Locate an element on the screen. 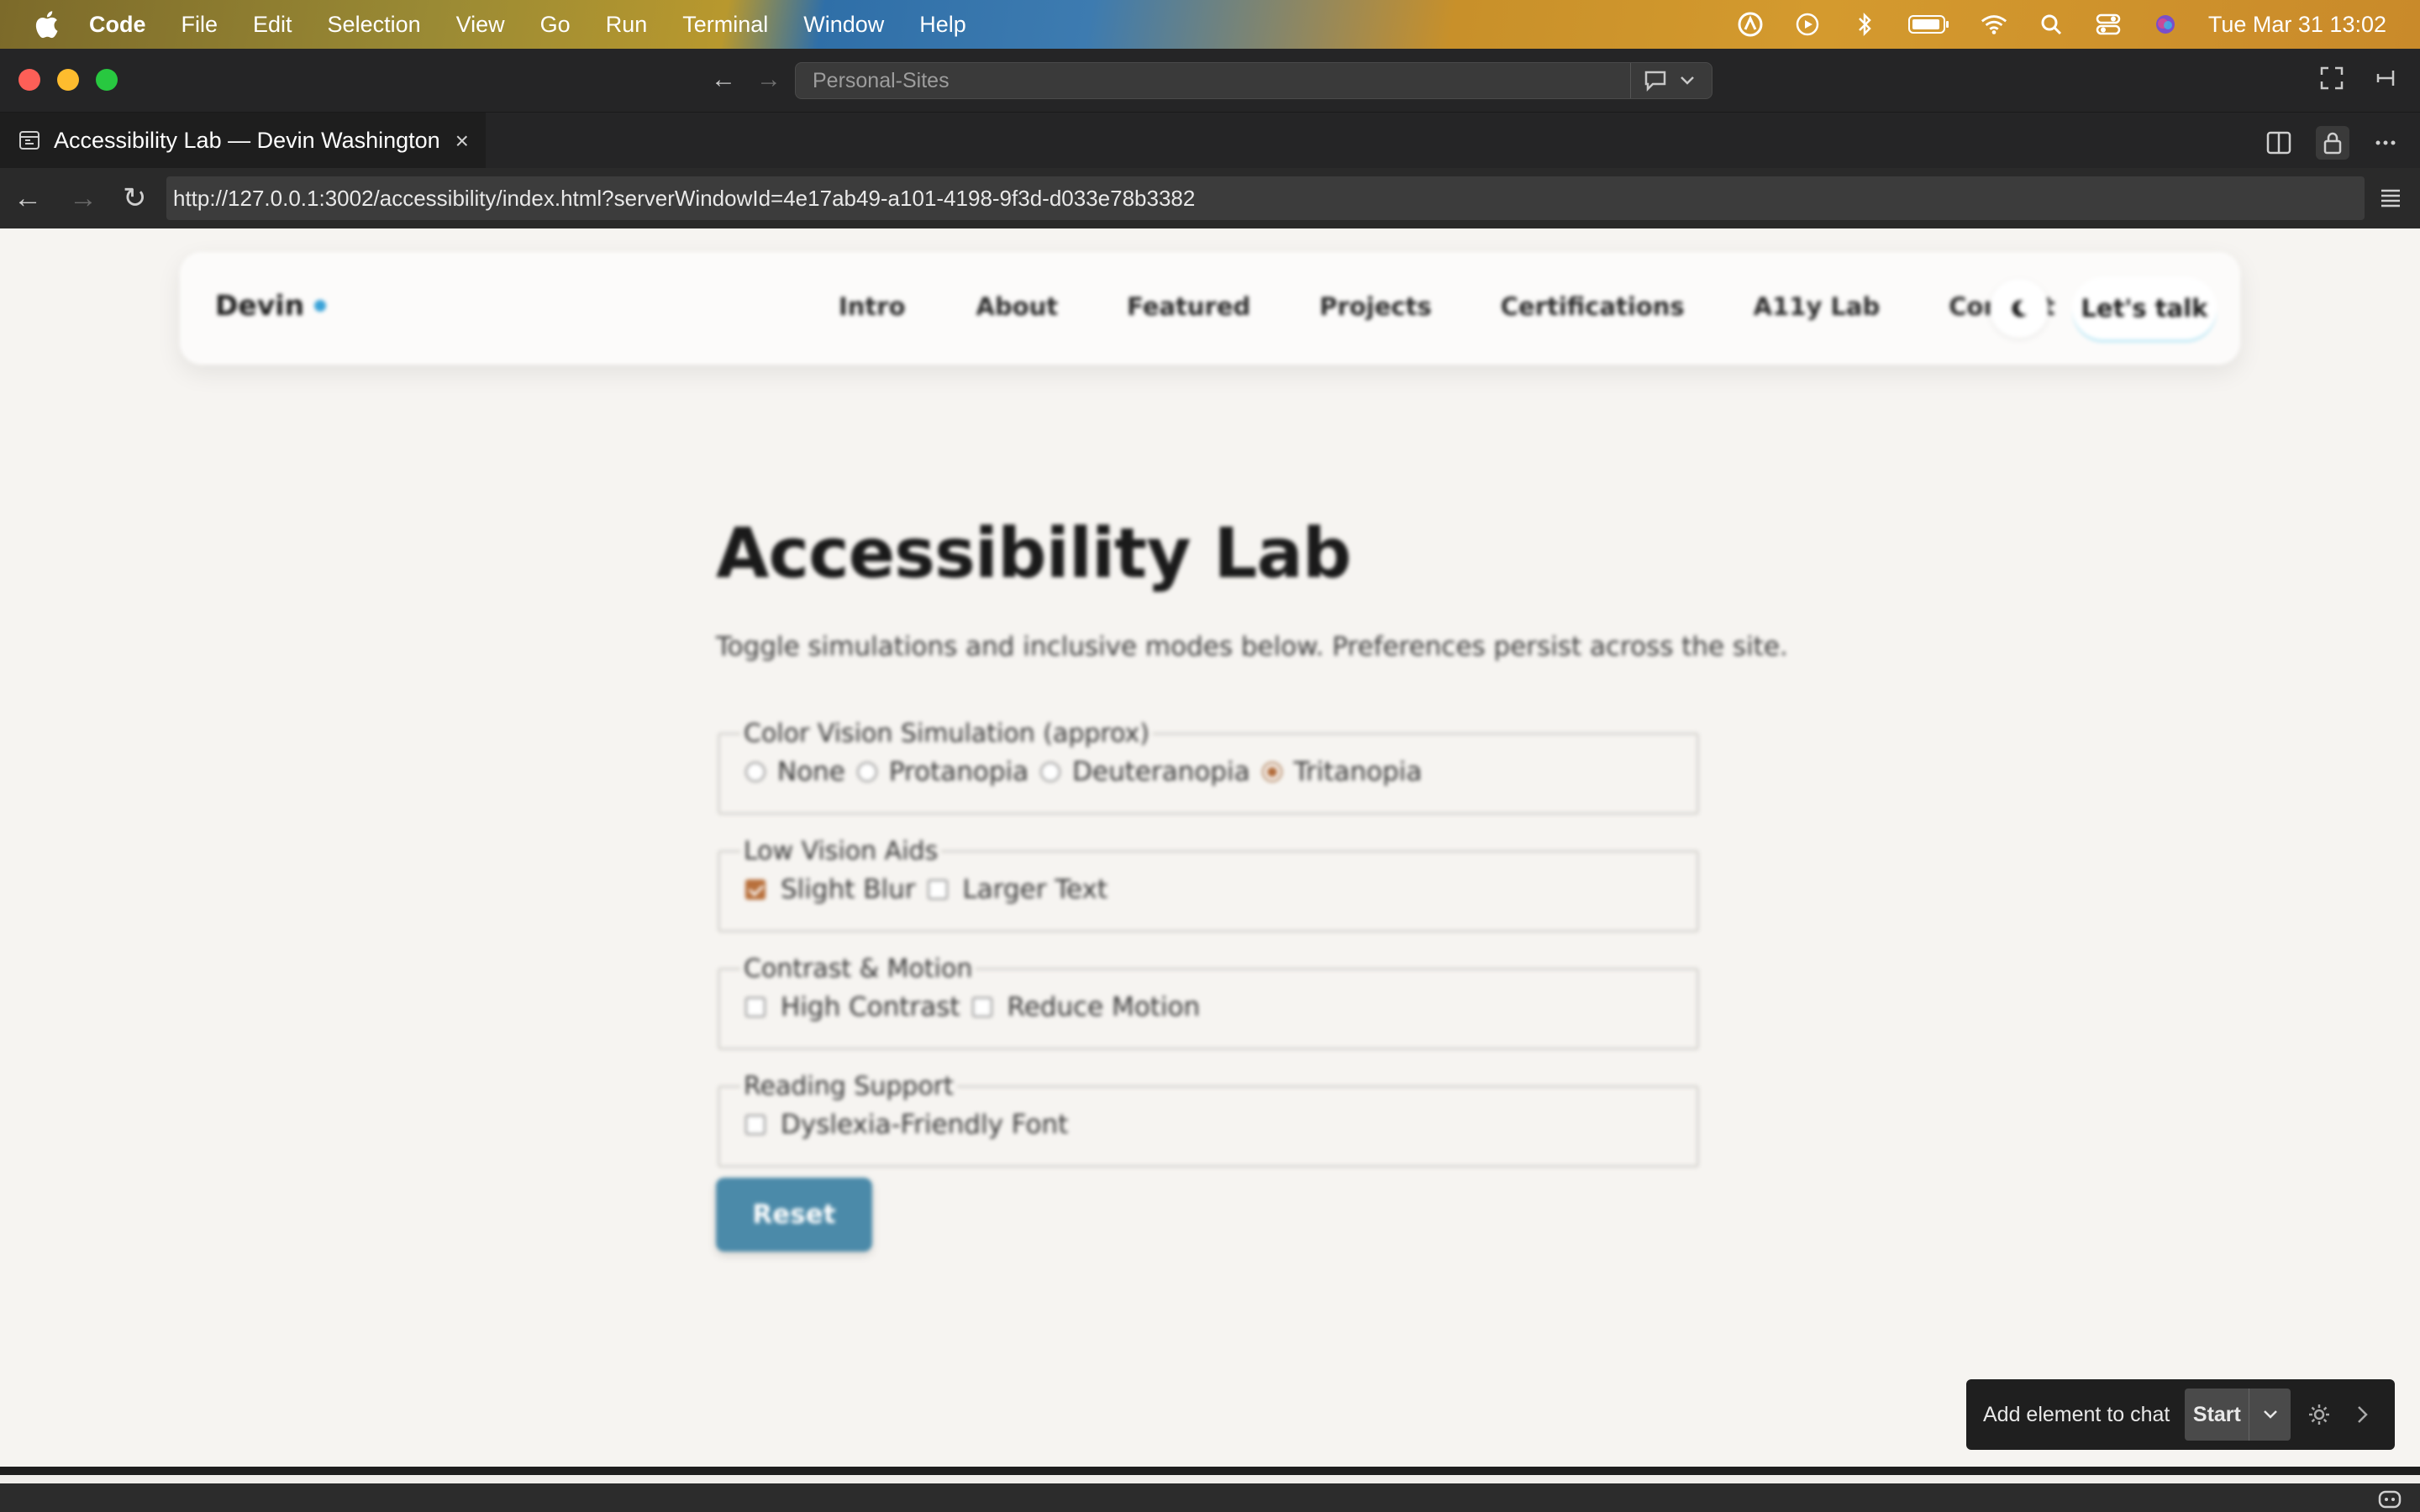 The image size is (2420, 1512). reset-button: Reset is located at coordinates (794, 1215).